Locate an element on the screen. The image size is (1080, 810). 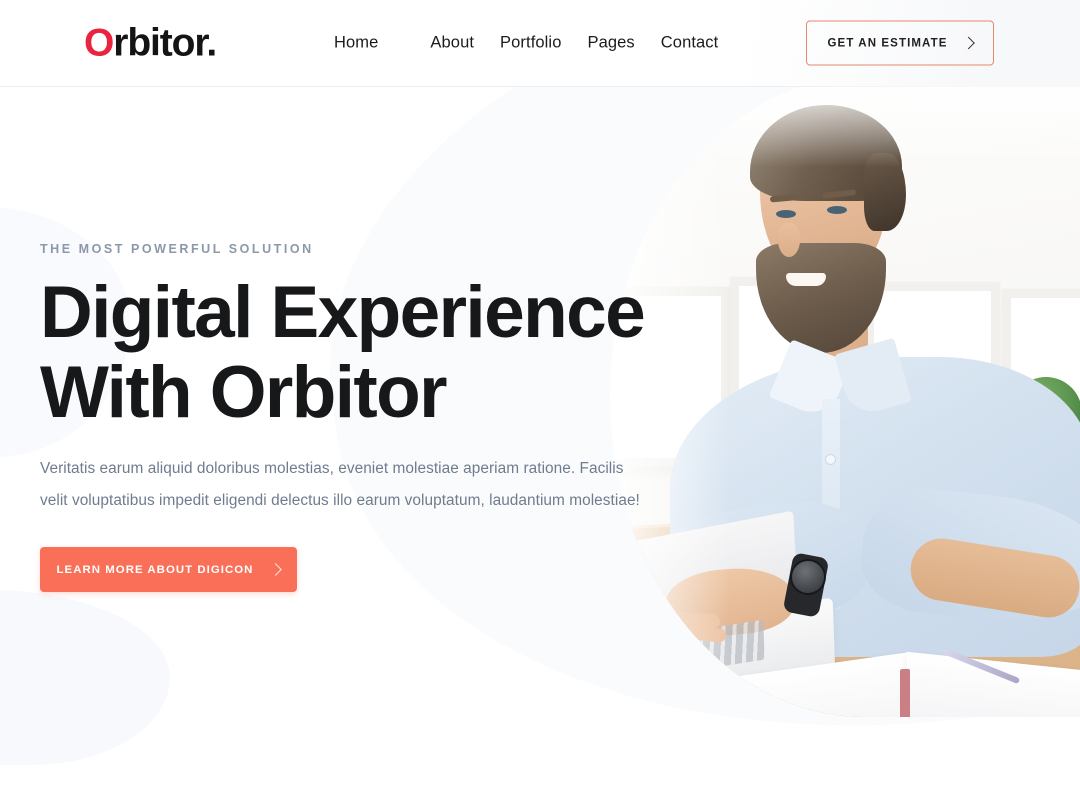
brand-logo-text: rbitor. is located at coordinates (165, 43).